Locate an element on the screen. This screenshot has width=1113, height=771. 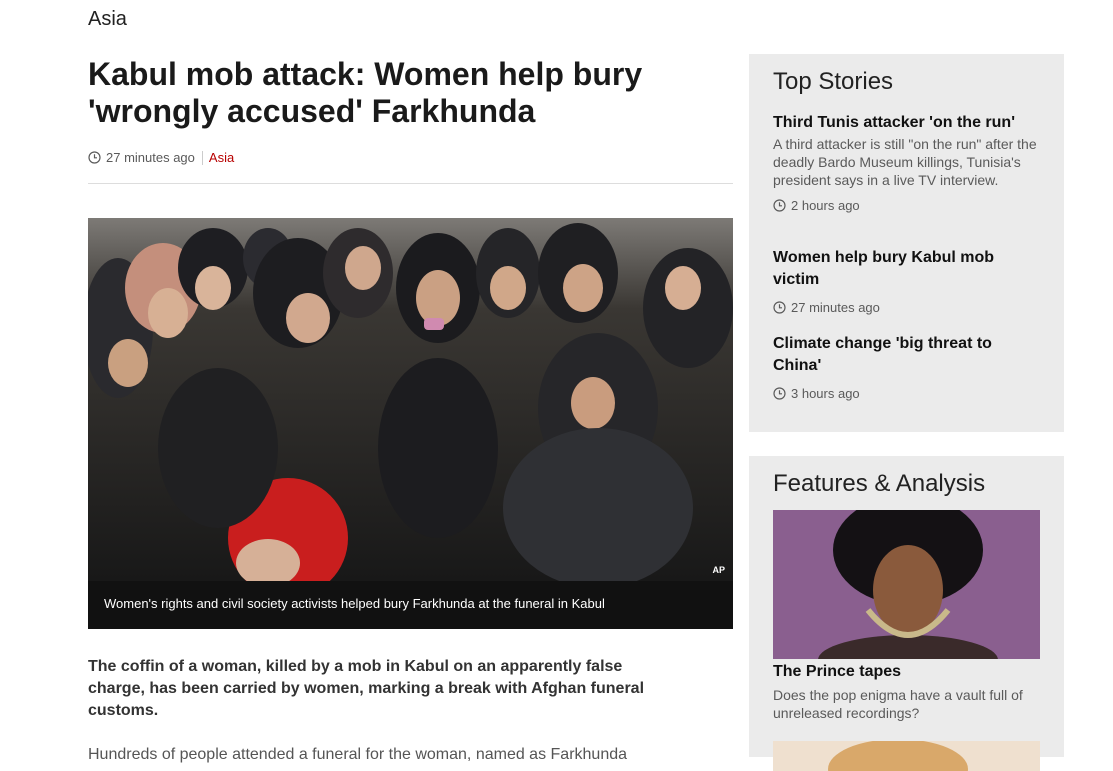
features-title: Features & Analysis is located at coordinates (879, 483).